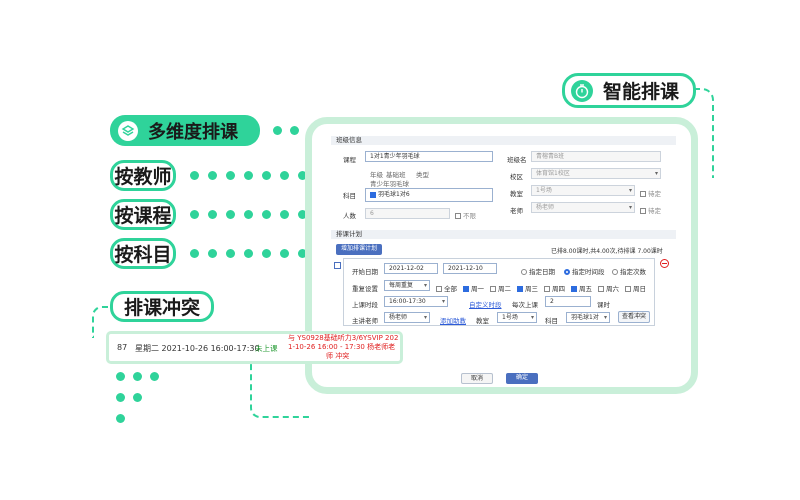 The width and height of the screenshot is (800, 500). Describe the element at coordinates (407, 285) in the screenshot. I see `repeat-select: 每周重复` at that location.